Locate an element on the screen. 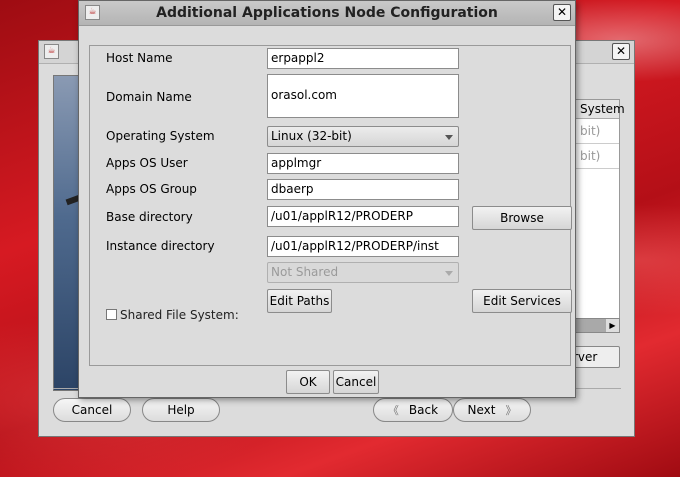 This screenshot has width=680, height=477. instance-directory-field: /u01/applR12/PRODERP/inst is located at coordinates (363, 246).